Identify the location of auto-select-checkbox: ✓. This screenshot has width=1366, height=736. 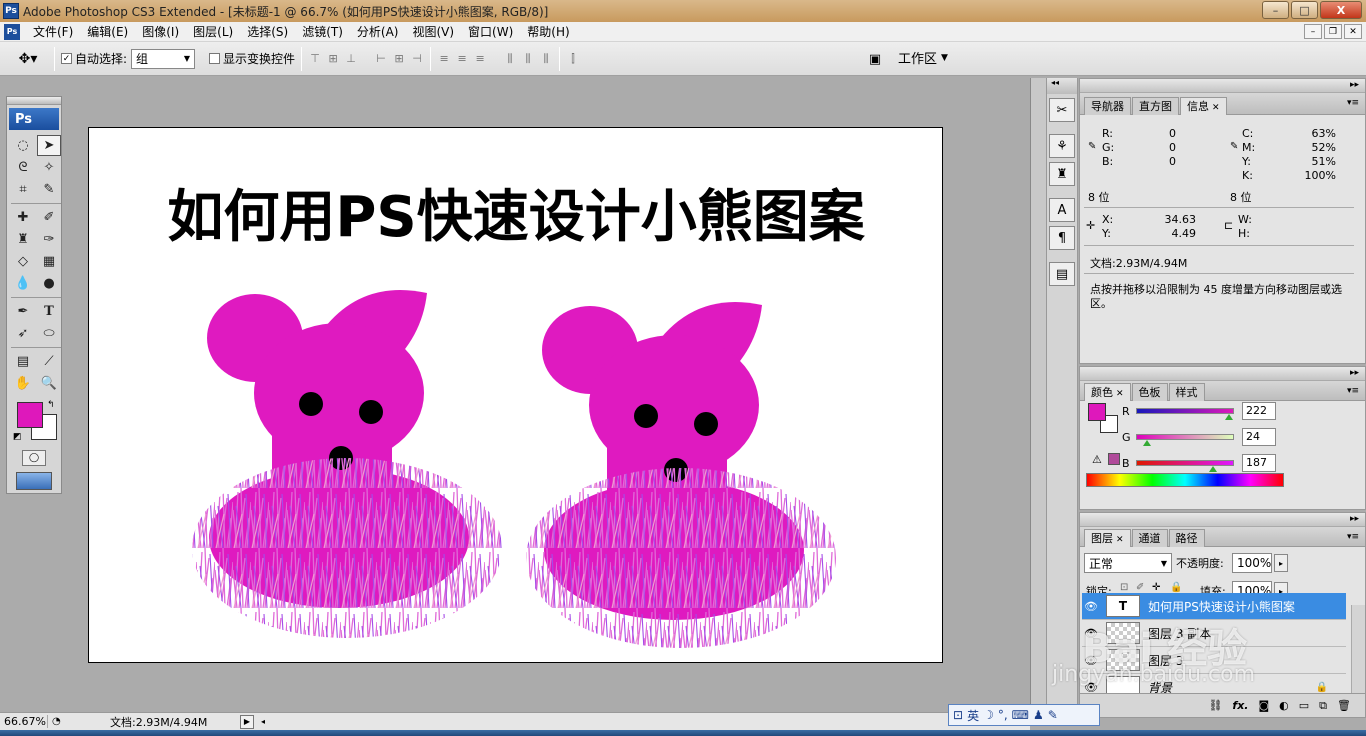
(66, 58).